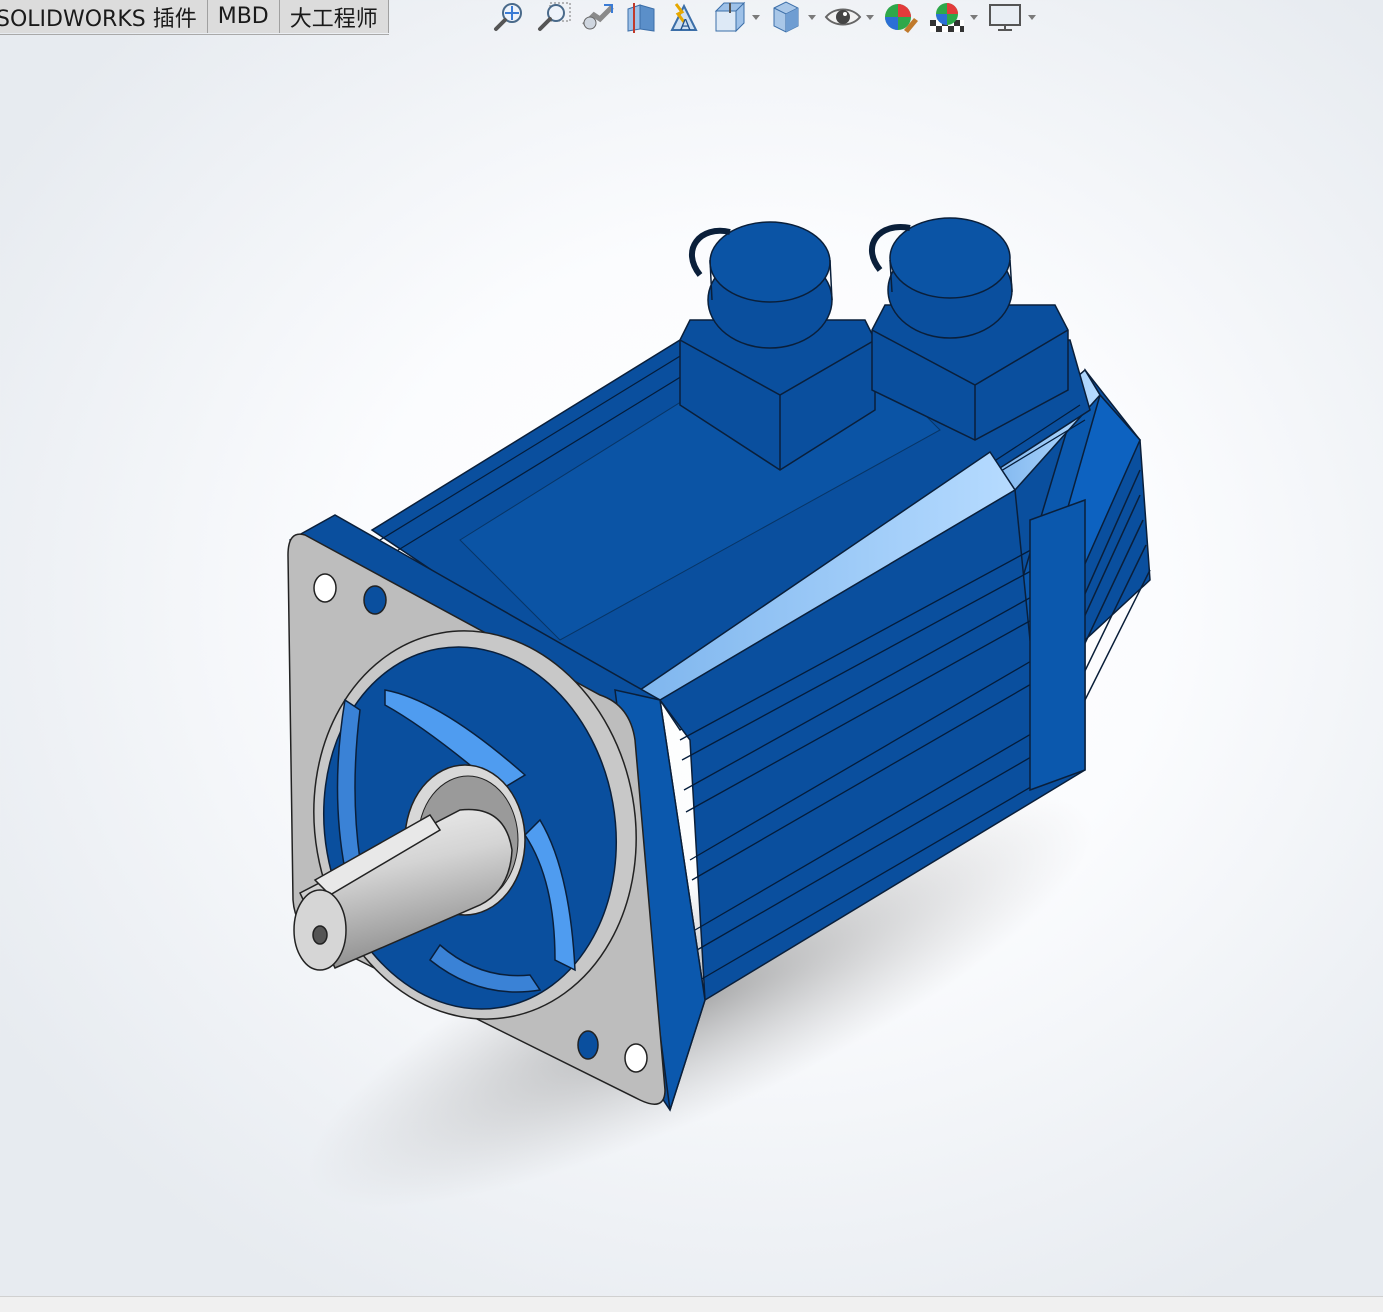  Describe the element at coordinates (786, 17) in the screenshot. I see `display-style-icon` at that location.